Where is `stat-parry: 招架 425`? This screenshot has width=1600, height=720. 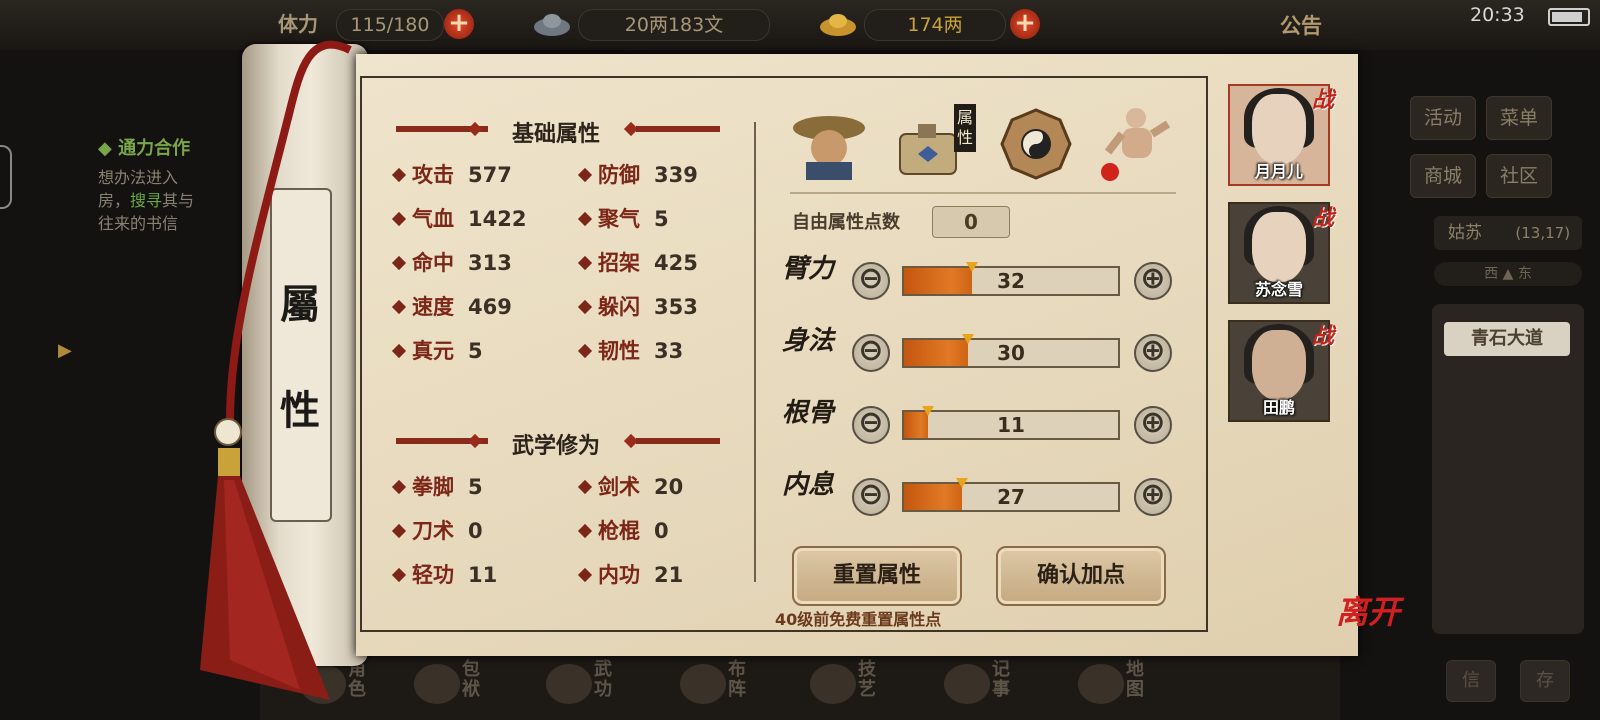 stat-parry: 招架 425 is located at coordinates (637, 263).